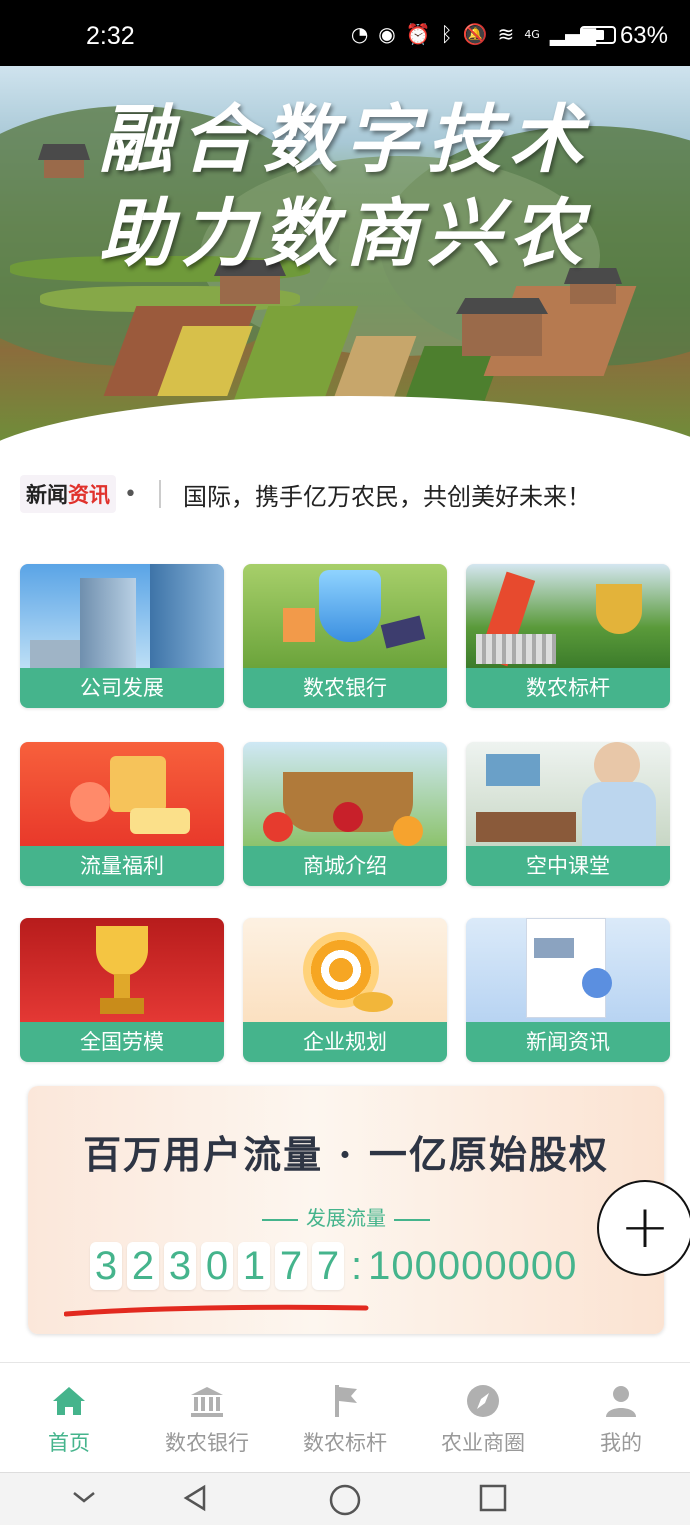 The width and height of the screenshot is (690, 1525). I want to click on flag-icon, so click(346, 1401).